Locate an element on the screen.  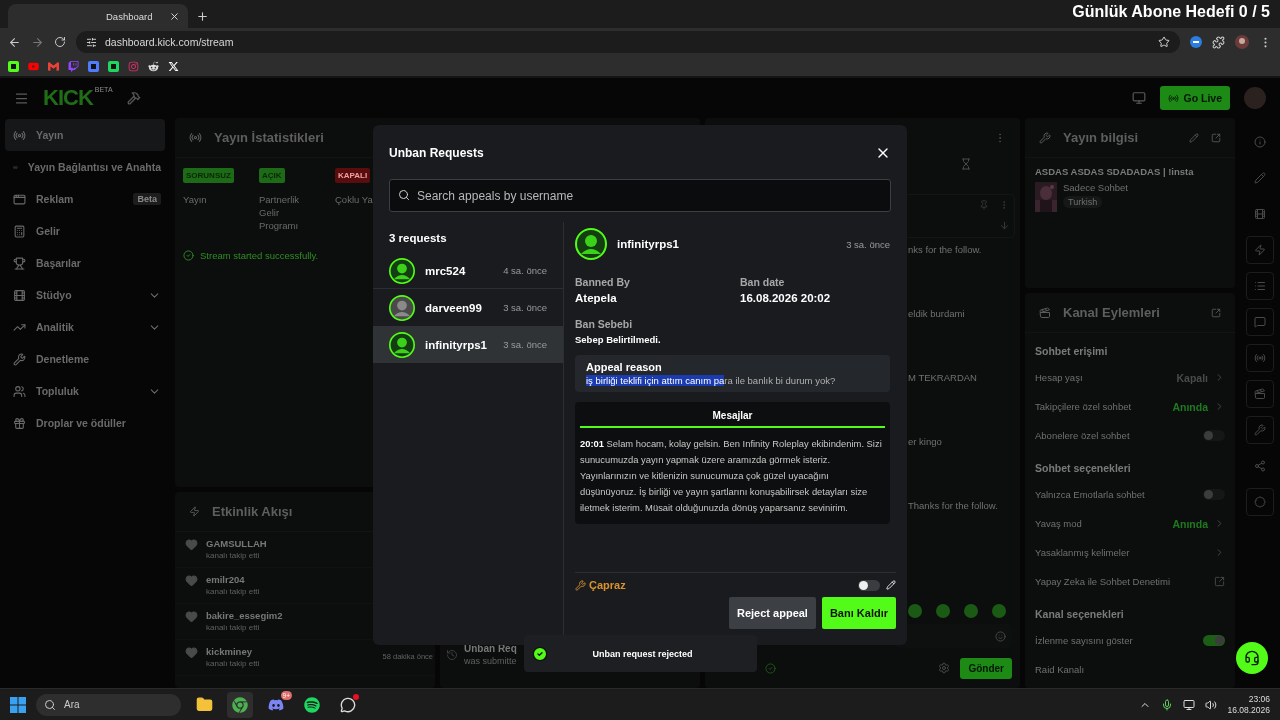
heart-icon is located at coordinates (191, 616).